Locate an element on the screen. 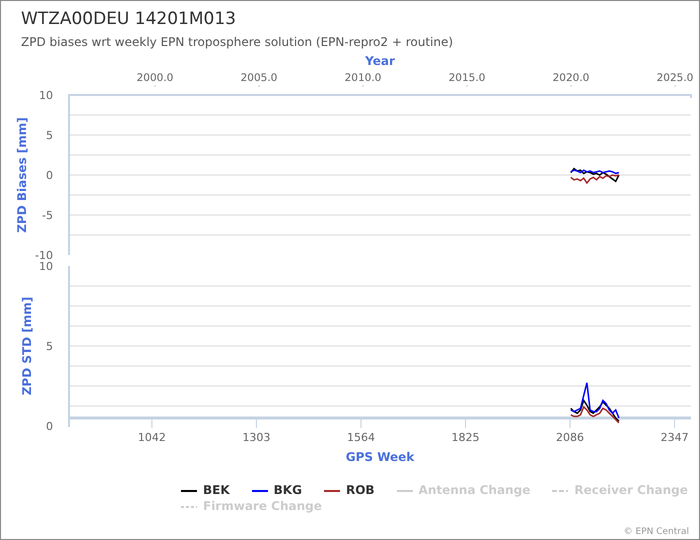 The width and height of the screenshot is (700, 540). tick-label: 1042 is located at coordinates (152, 437).